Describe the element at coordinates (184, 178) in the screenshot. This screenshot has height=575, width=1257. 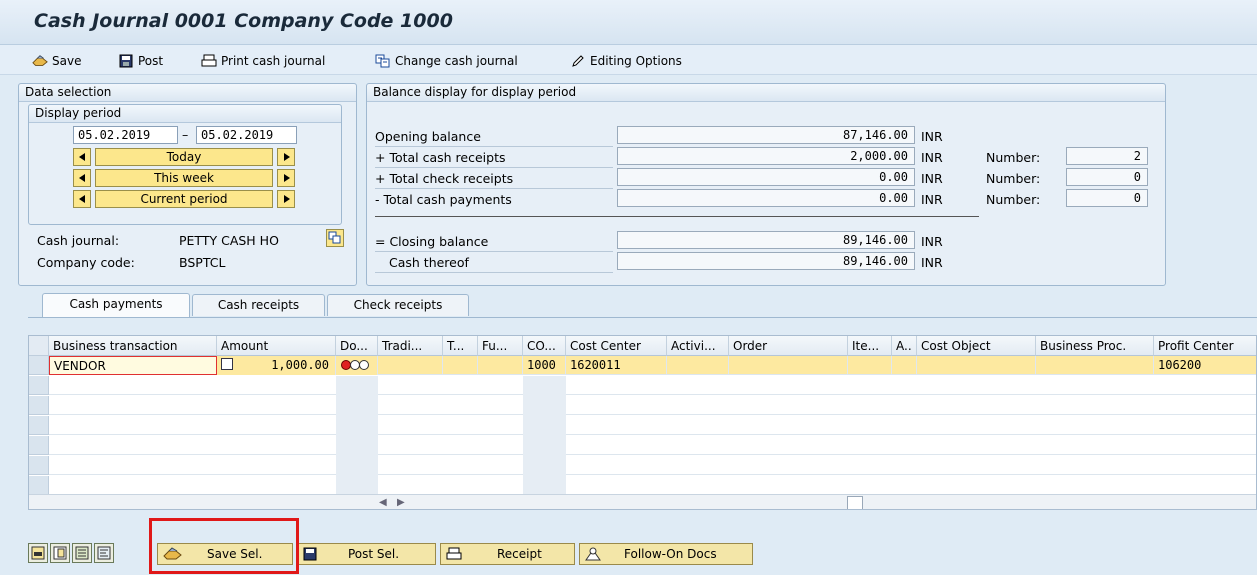
I see `this-week-button: This week` at that location.